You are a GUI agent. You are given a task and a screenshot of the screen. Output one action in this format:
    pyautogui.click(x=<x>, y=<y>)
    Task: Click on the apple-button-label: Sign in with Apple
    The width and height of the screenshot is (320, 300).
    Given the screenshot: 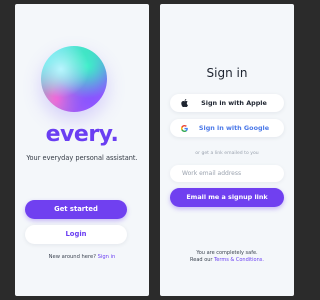 What is the action you would take?
    pyautogui.click(x=234, y=103)
    